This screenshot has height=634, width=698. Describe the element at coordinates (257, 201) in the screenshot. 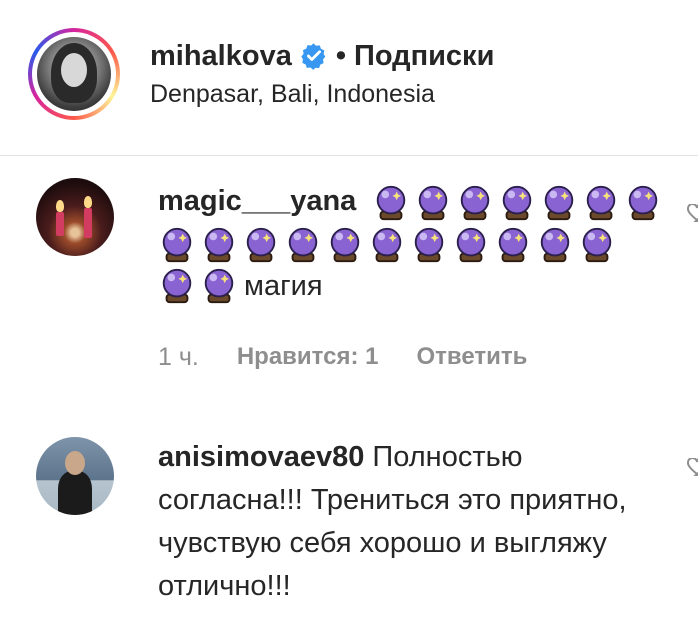

I see `commenter-username: magic___yana` at that location.